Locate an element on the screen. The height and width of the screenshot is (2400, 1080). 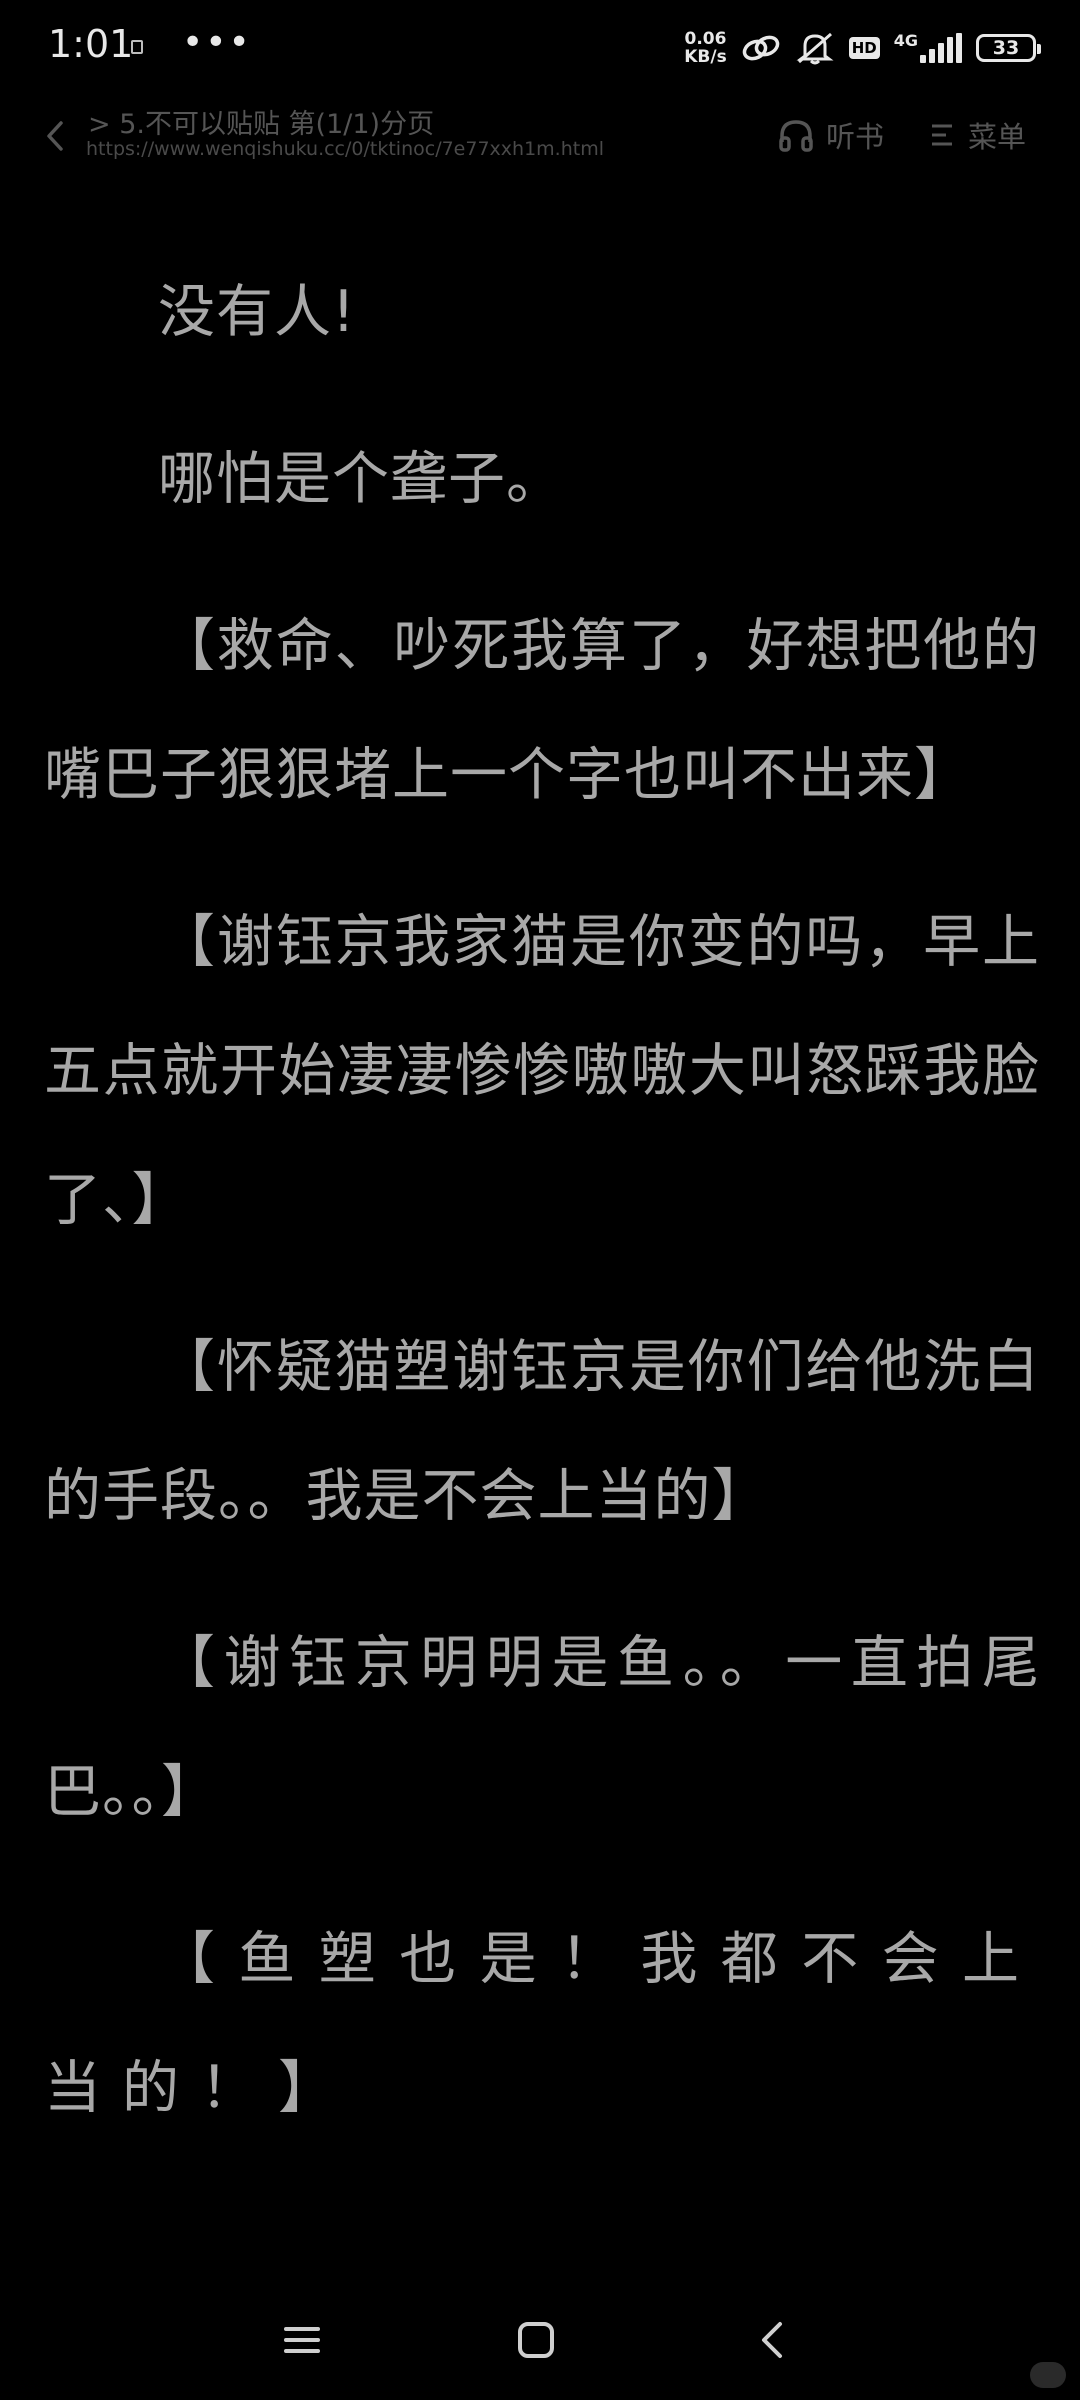
paragraph: 【怀疑猫塑谢钰京是你们给他洗白的手段。。我是不会上当的】 is located at coordinates (542, 1431).